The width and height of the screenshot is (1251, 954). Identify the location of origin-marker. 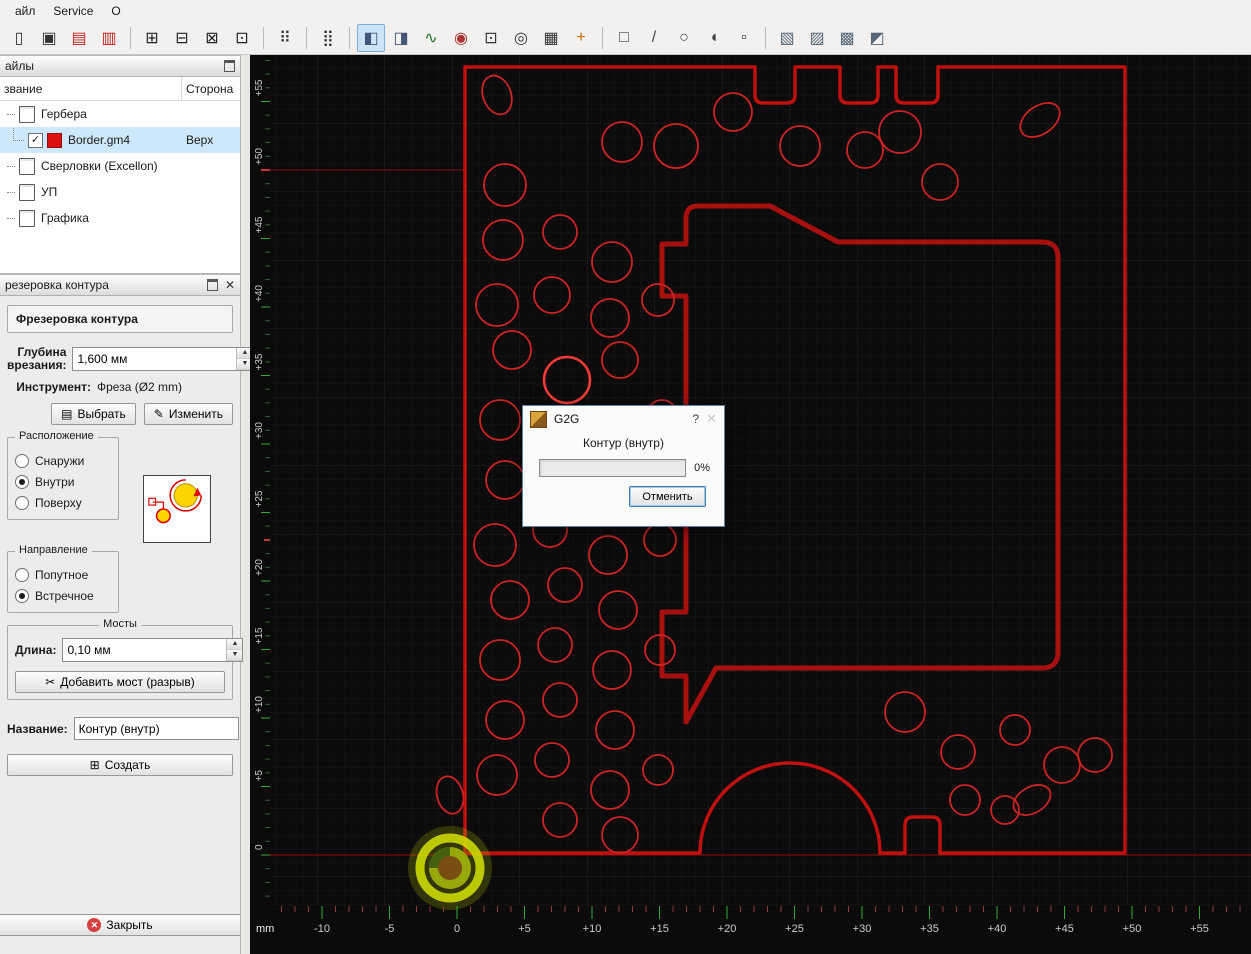
(450, 868).